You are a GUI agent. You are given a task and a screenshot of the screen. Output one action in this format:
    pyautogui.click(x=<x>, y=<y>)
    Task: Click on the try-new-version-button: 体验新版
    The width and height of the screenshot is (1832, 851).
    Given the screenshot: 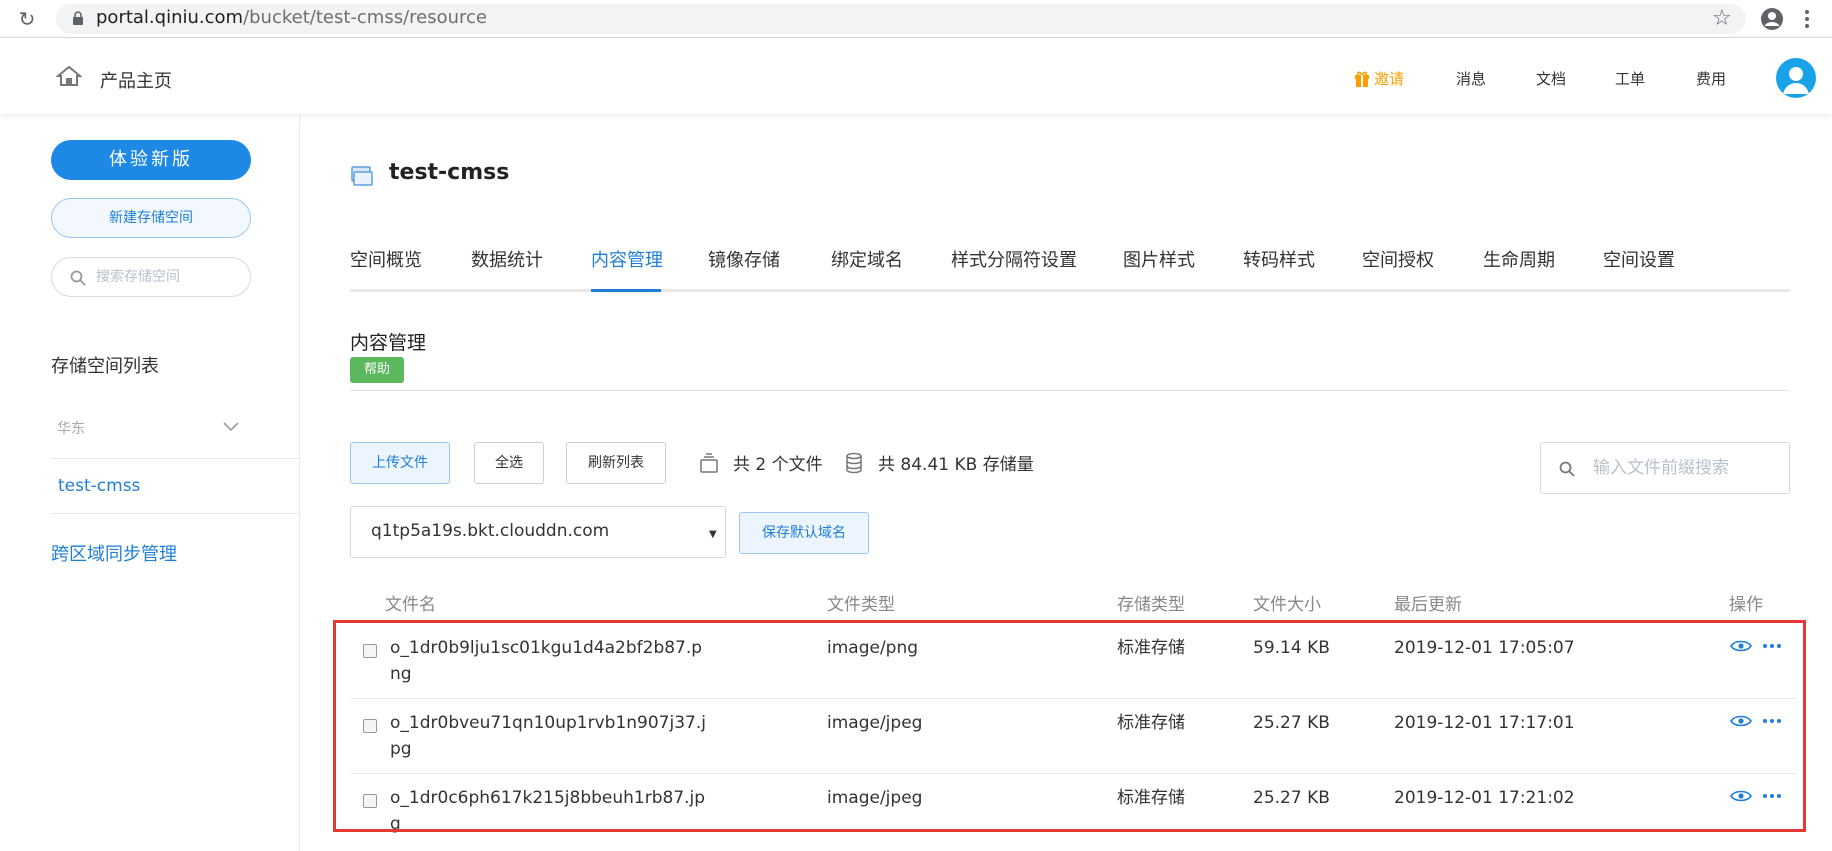 What is the action you would take?
    pyautogui.click(x=151, y=160)
    